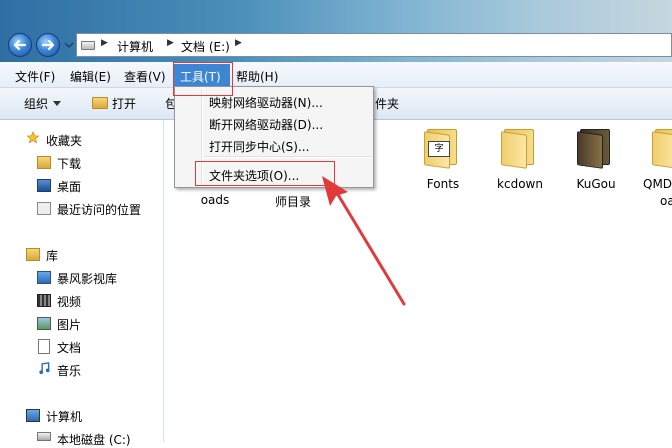 The height and width of the screenshot is (448, 672). What do you see at coordinates (374, 45) in the screenshot?
I see `address-bar: ▶ 计算机 ▶ 文档 (E:) ▶` at bounding box center [374, 45].